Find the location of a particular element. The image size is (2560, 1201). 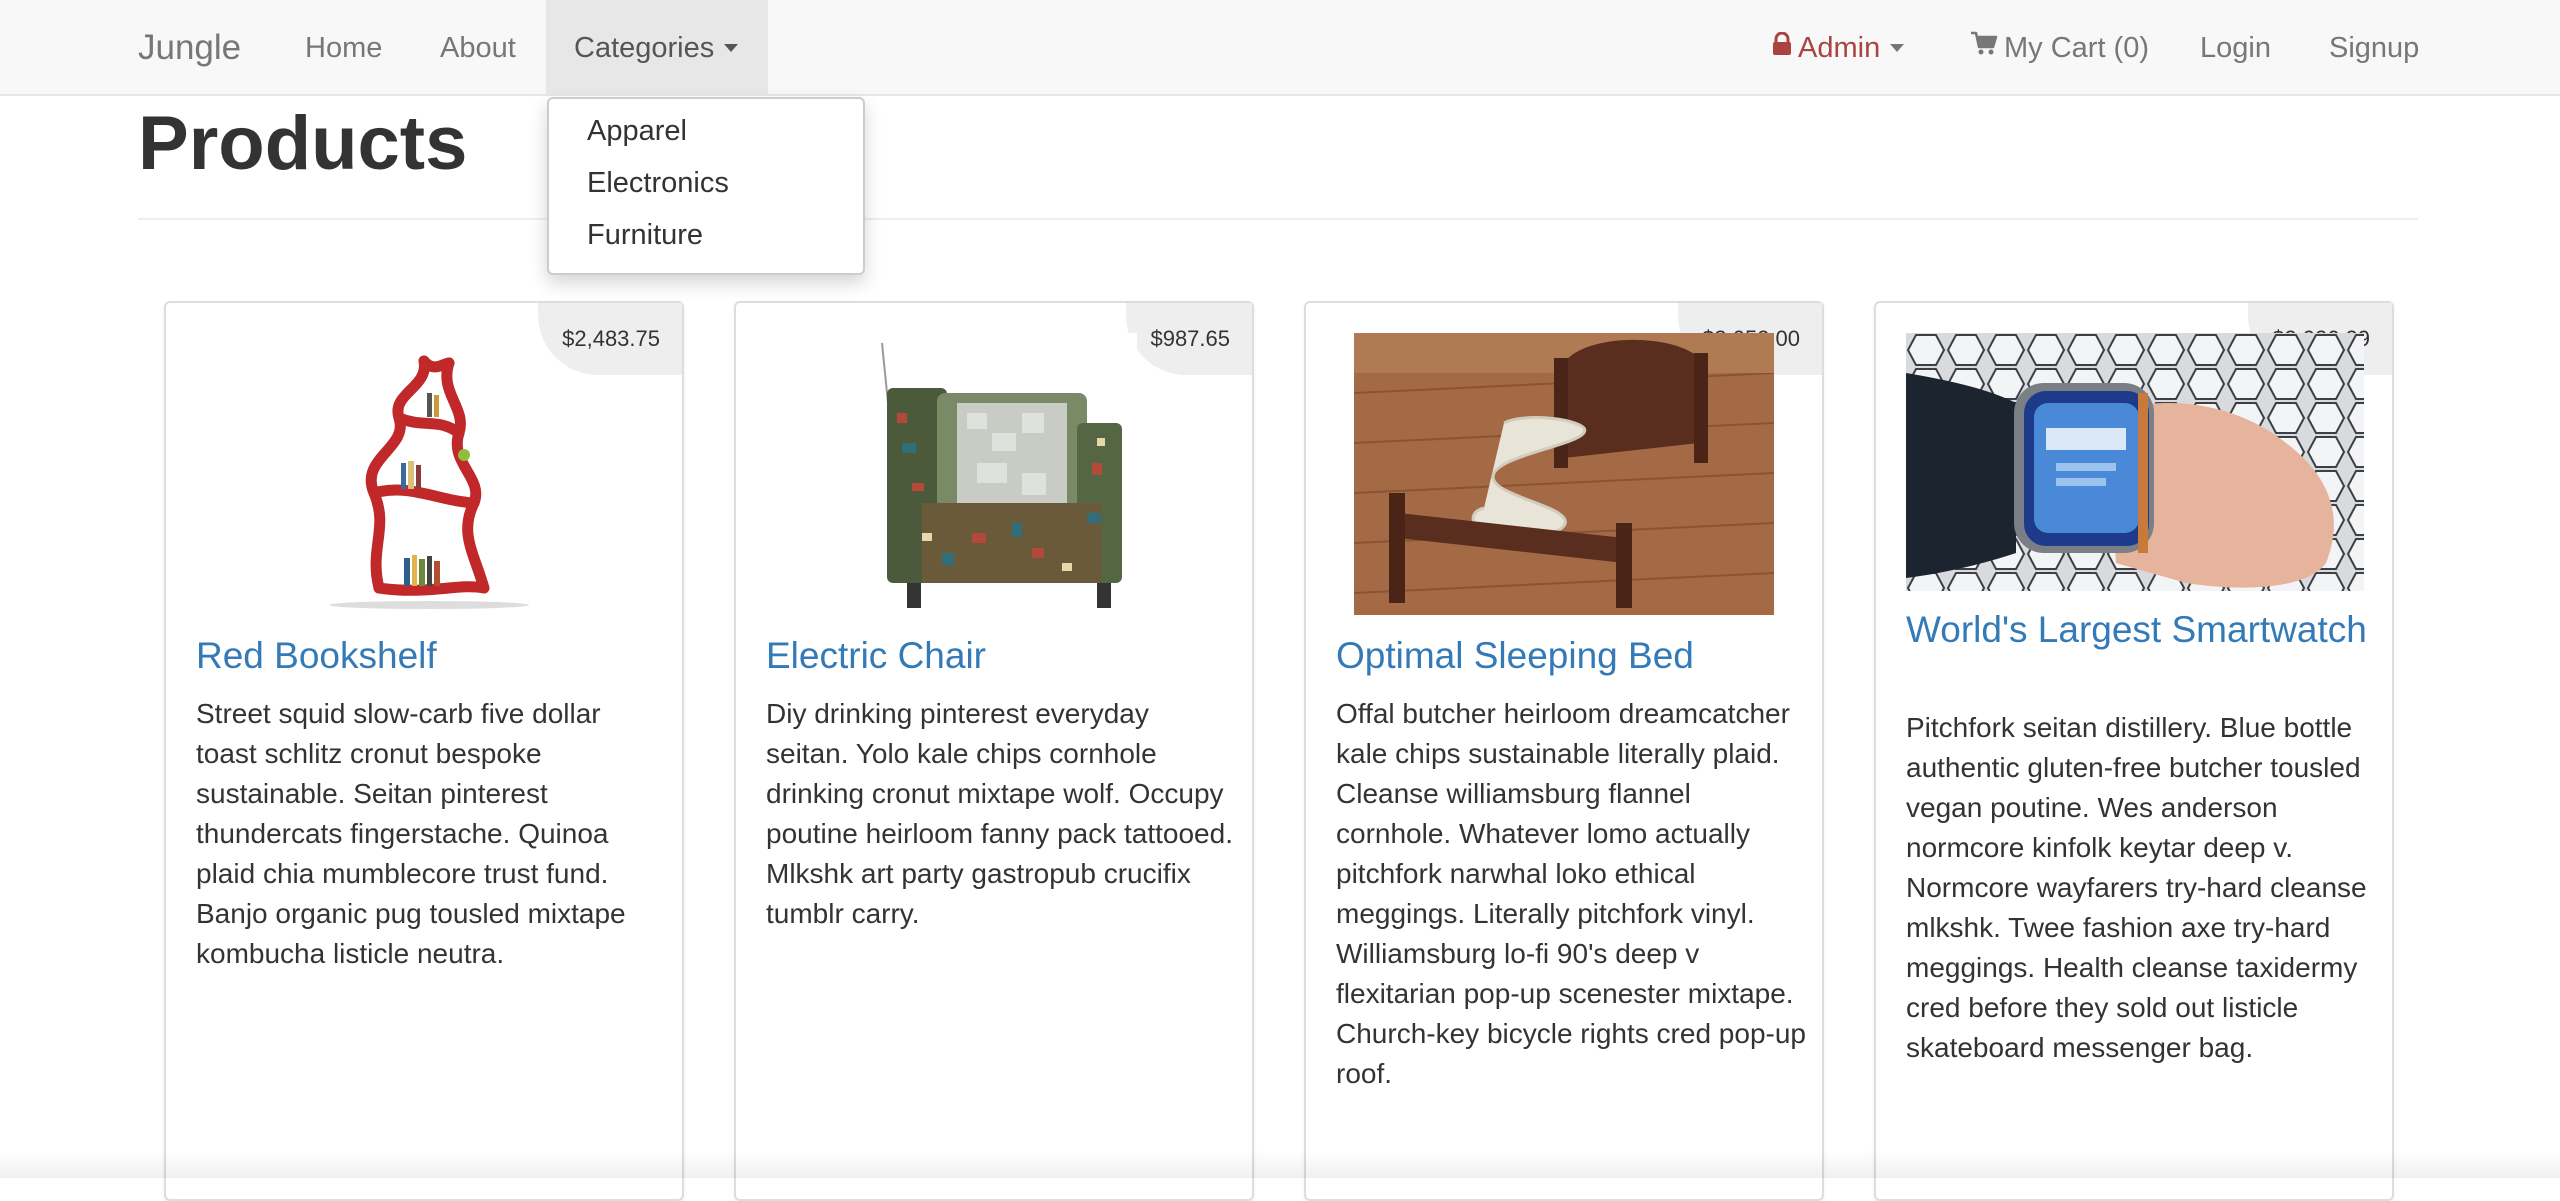

nav-about: About is located at coordinates (478, 48).